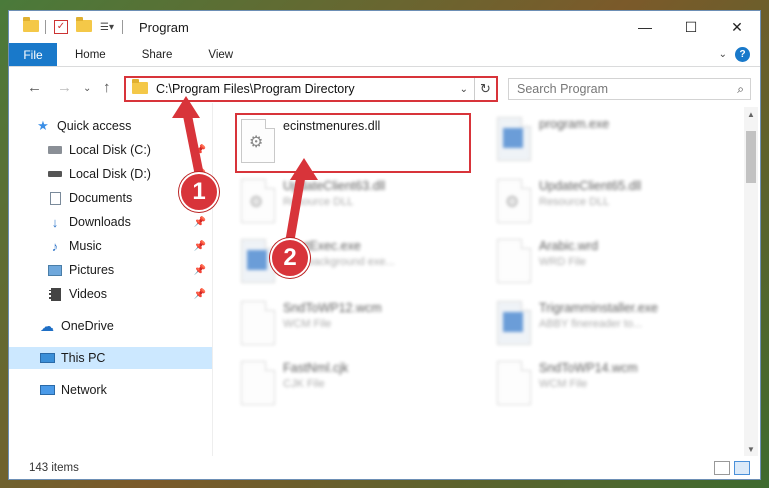 This screenshot has height=488, width=769. I want to click on callout-badge-1: 1, so click(199, 192).